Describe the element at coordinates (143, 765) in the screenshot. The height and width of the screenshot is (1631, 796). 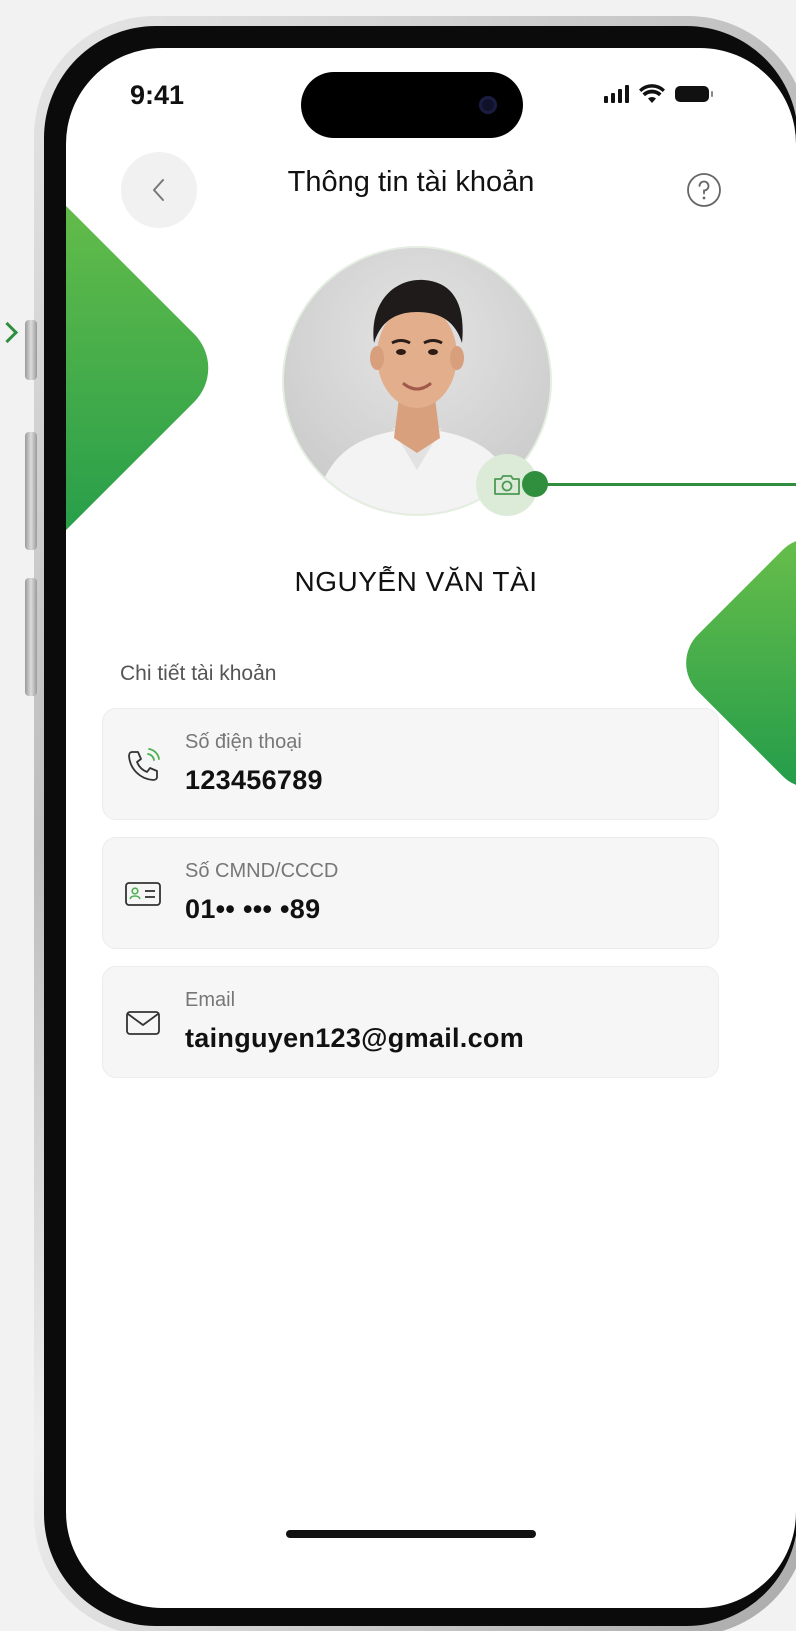
I see `phone-icon` at that location.